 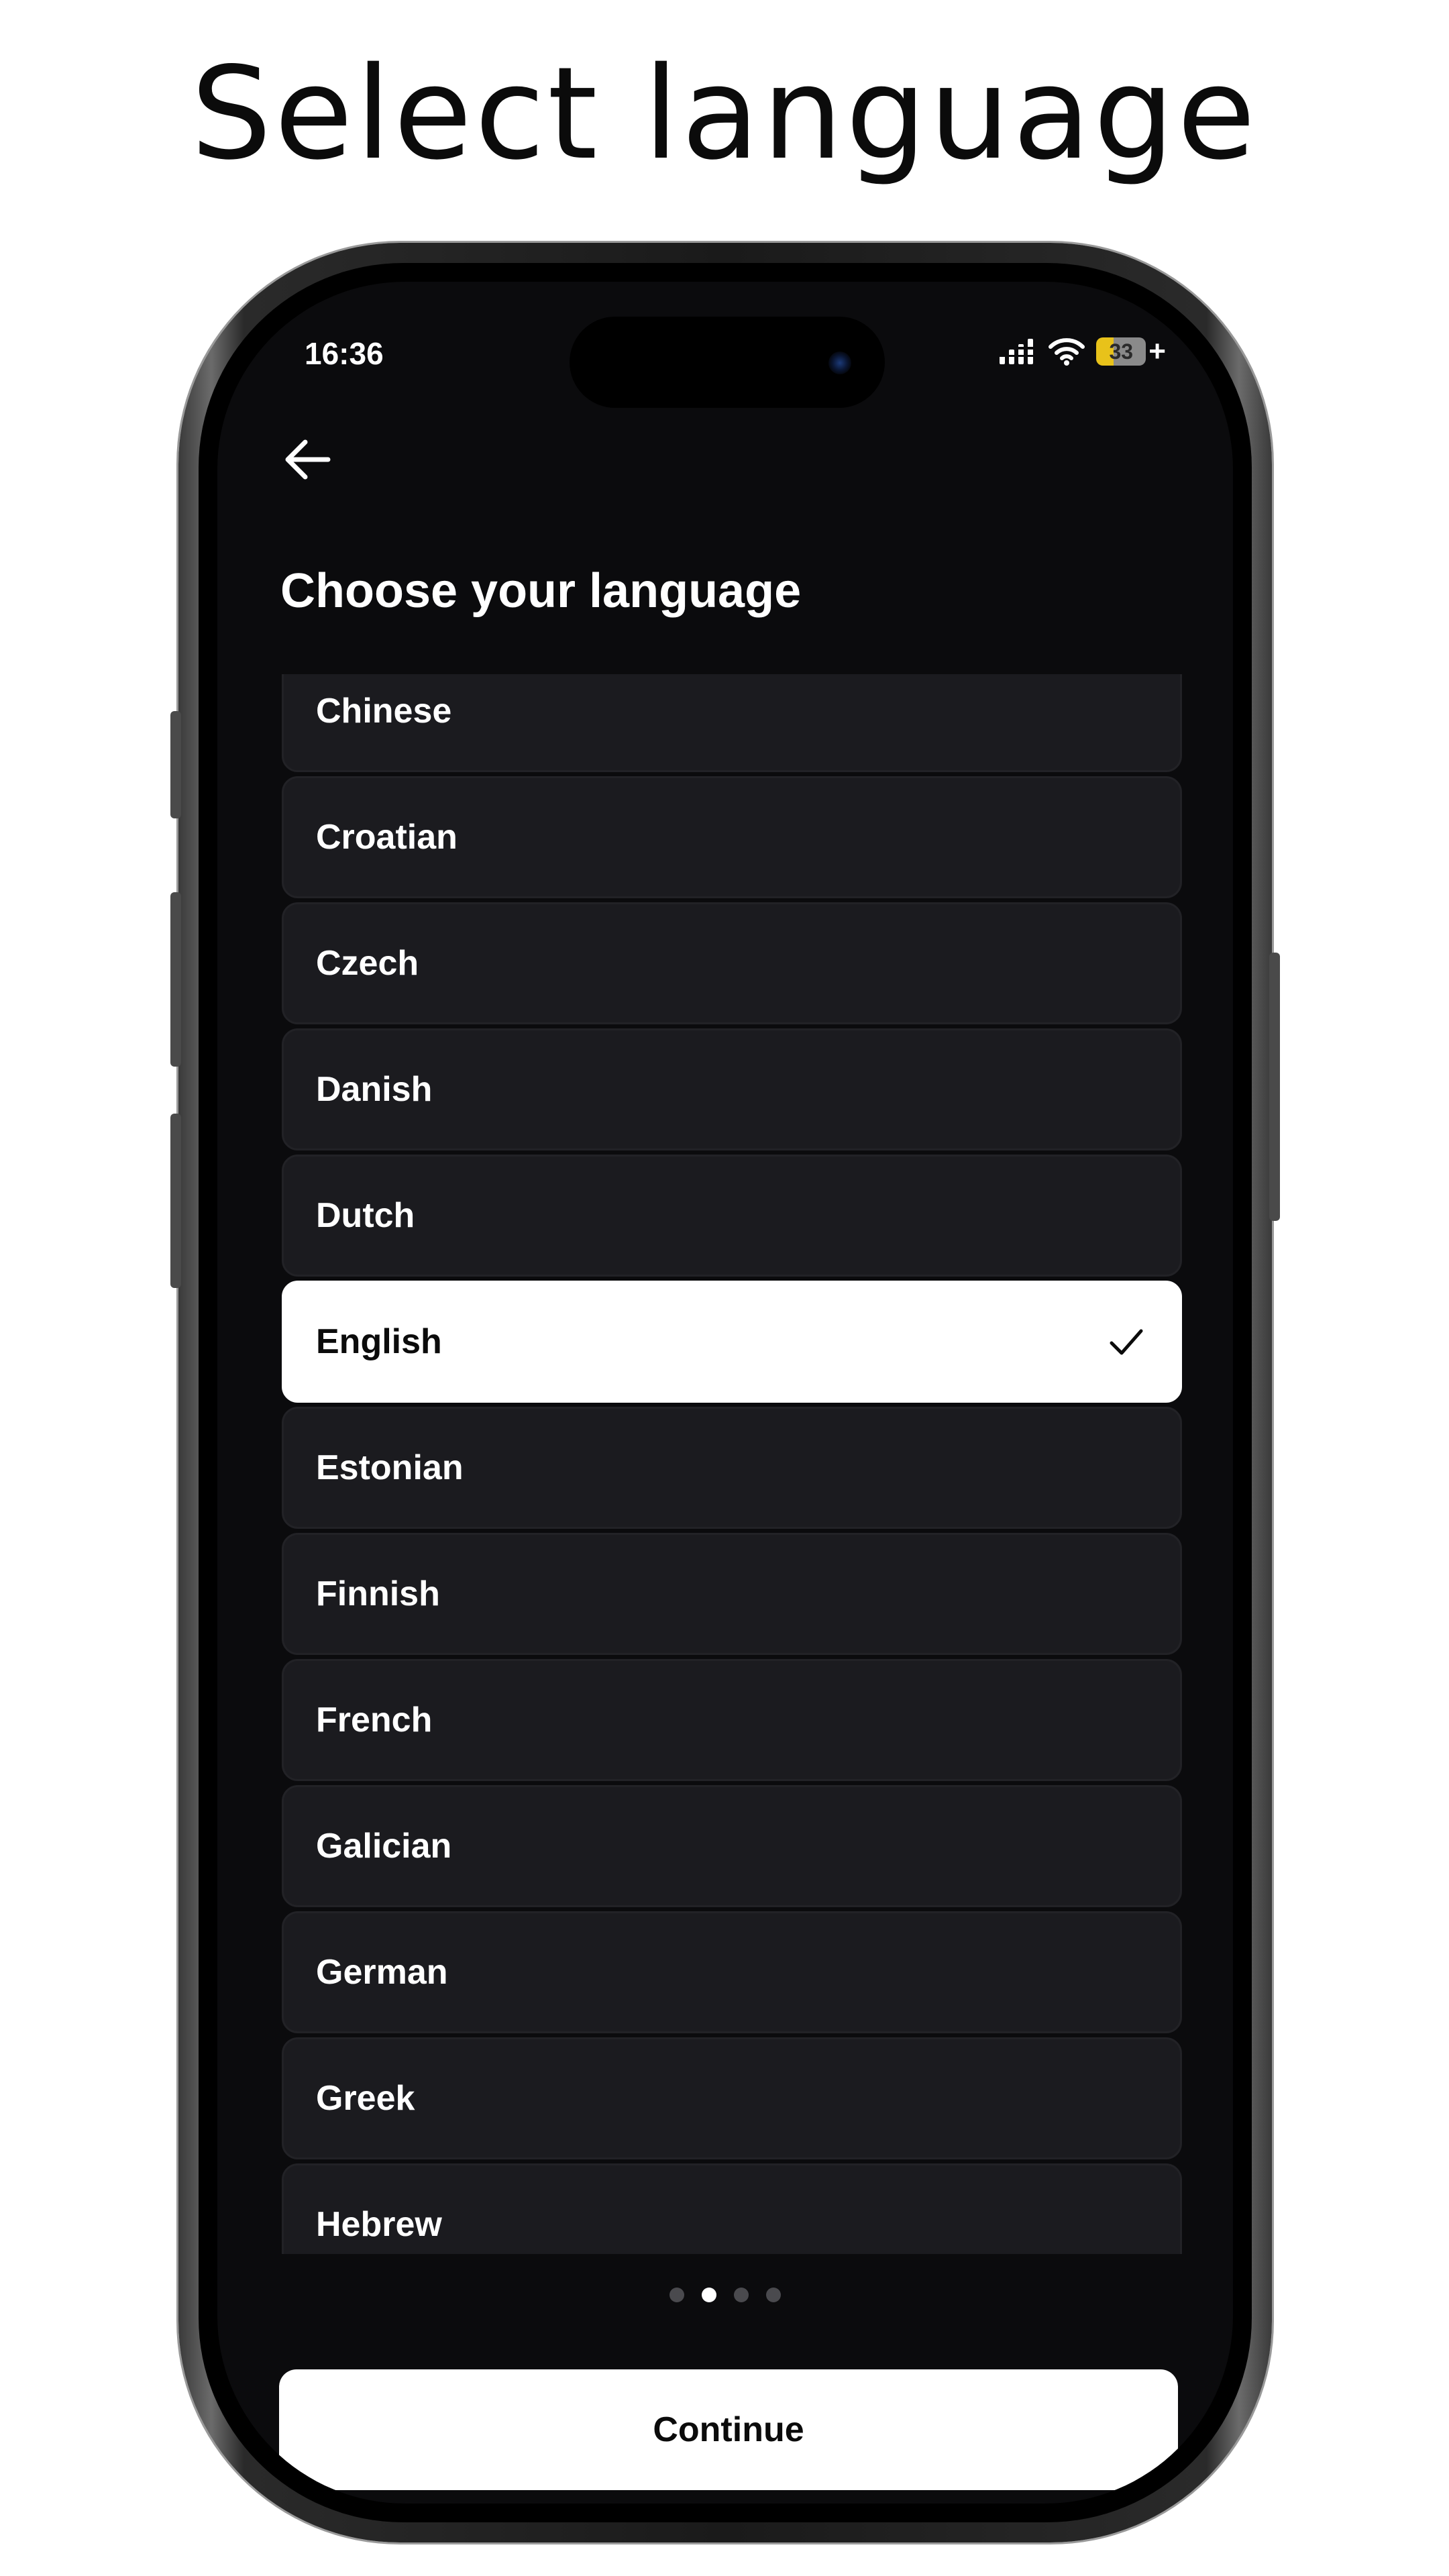 What do you see at coordinates (725, 2295) in the screenshot?
I see `page-indicator` at bounding box center [725, 2295].